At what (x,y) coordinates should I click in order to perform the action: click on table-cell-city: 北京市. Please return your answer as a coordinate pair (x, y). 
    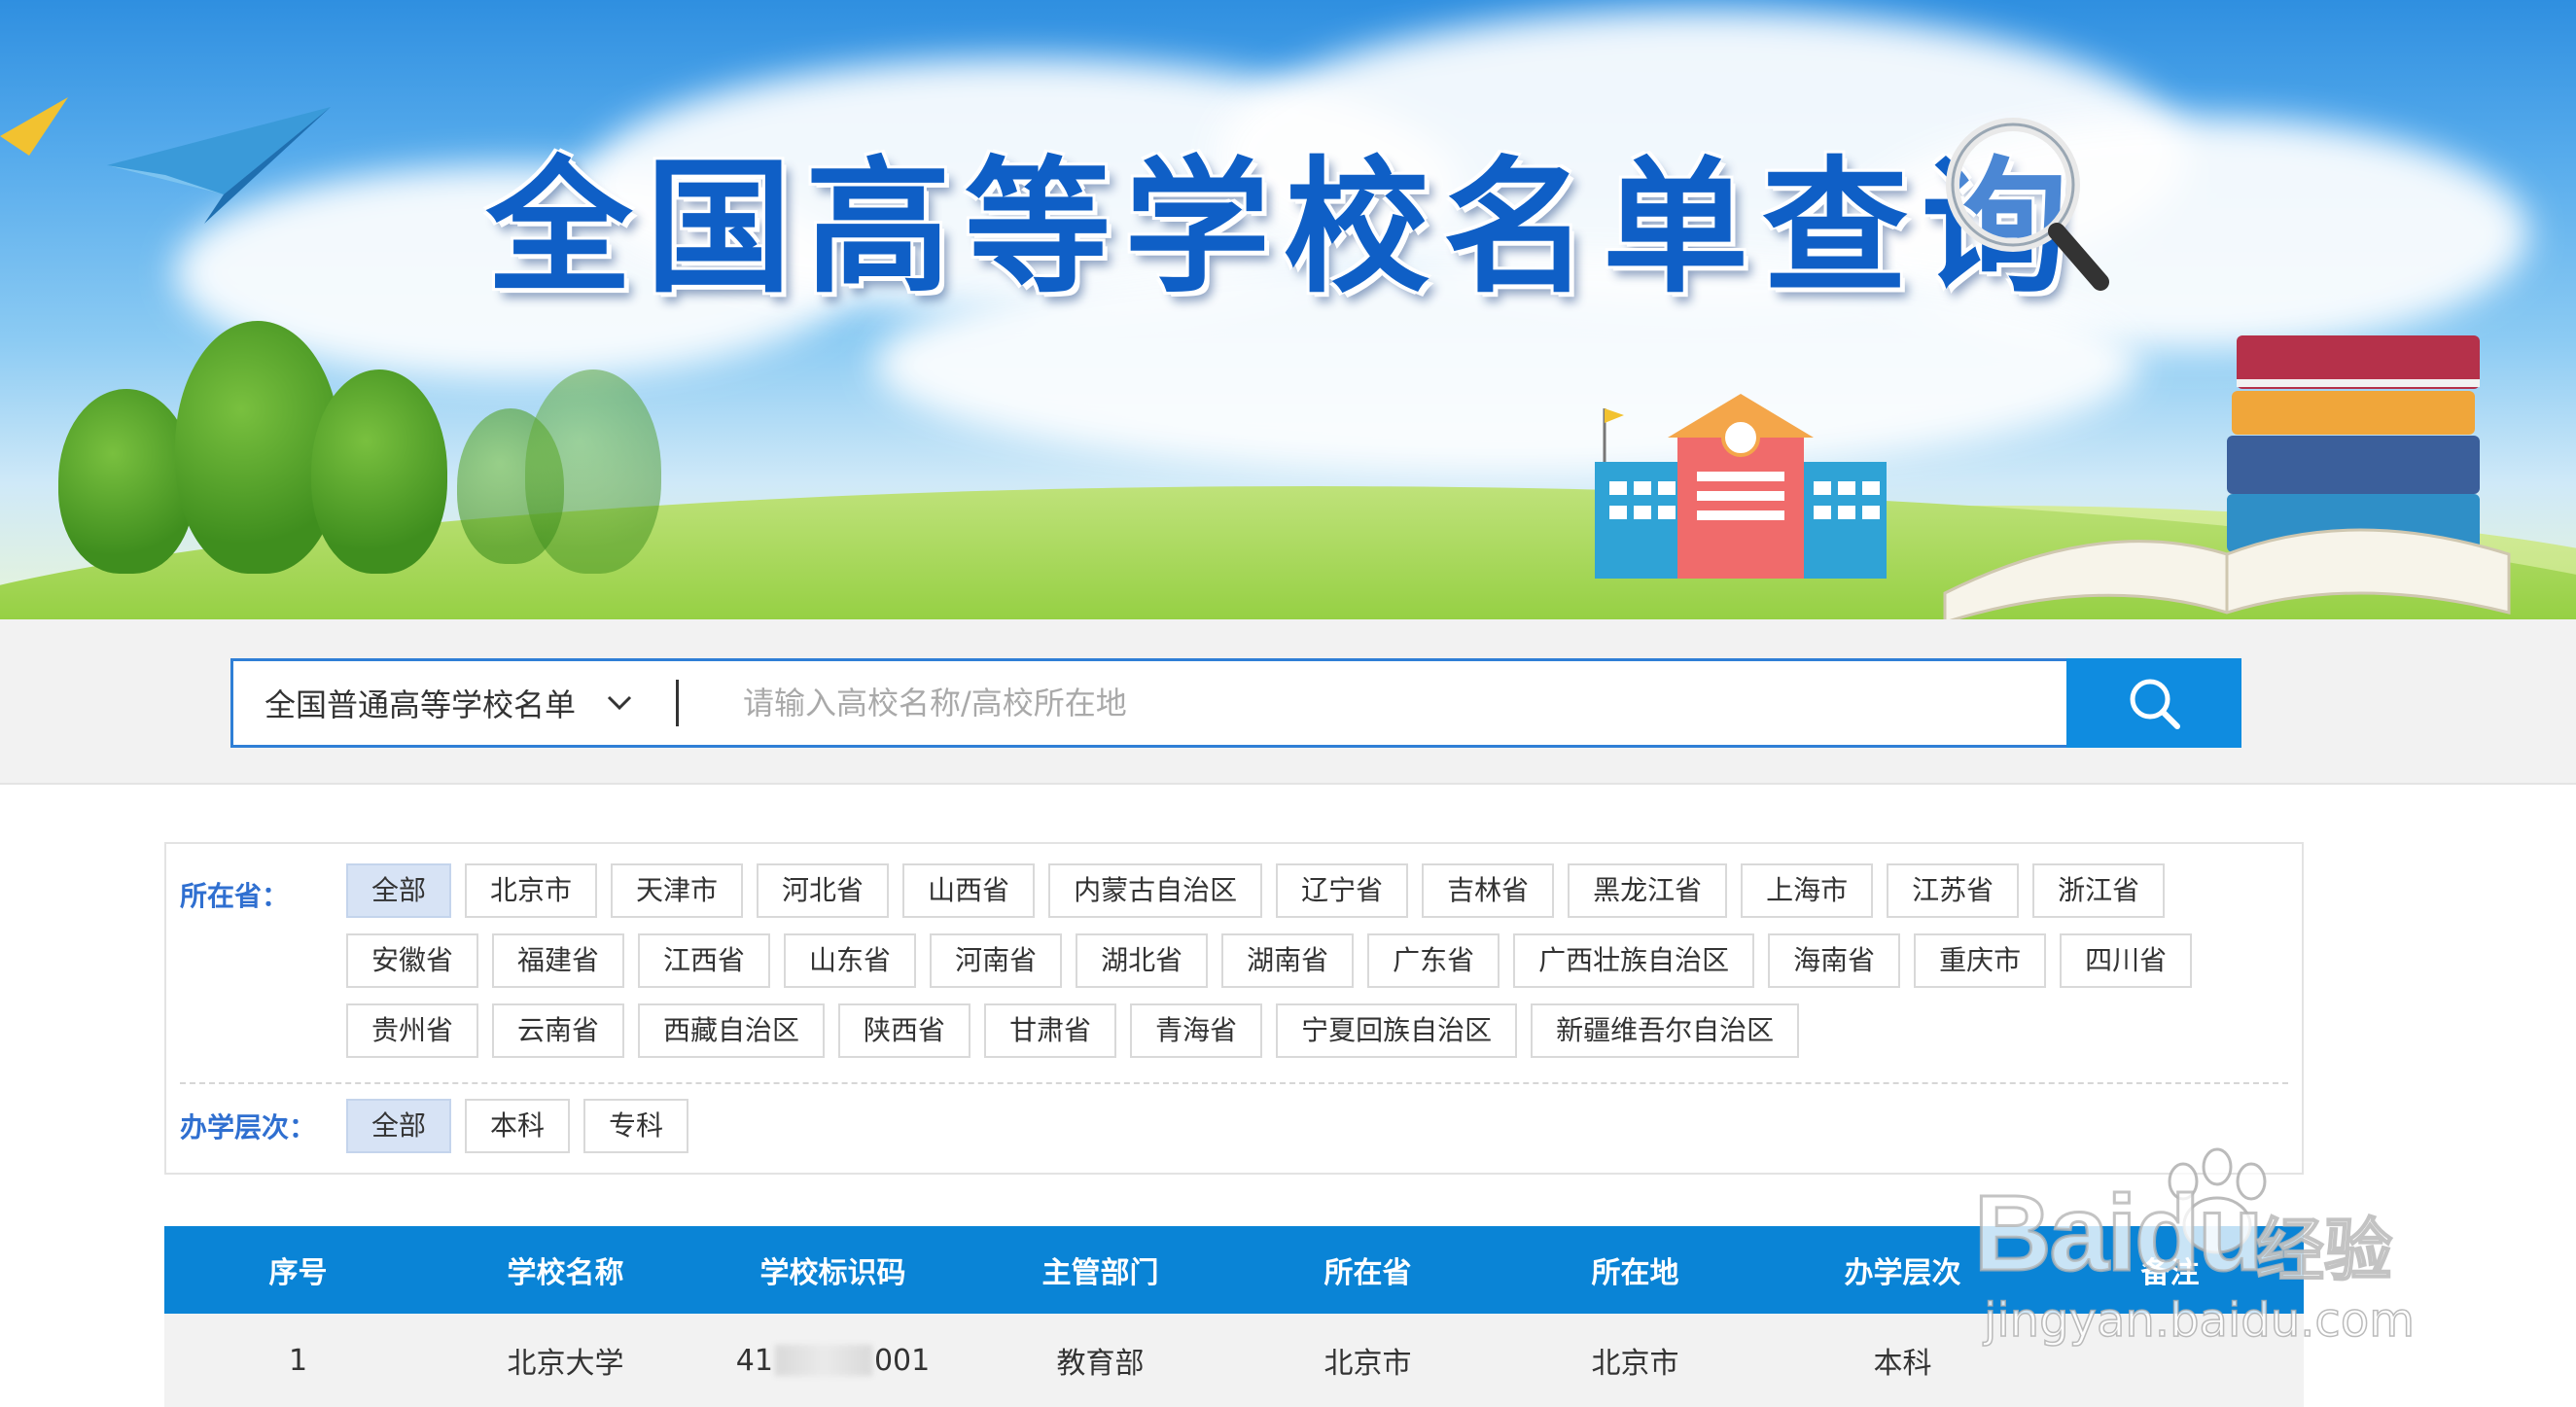
    Looking at the image, I should click on (1635, 1364).